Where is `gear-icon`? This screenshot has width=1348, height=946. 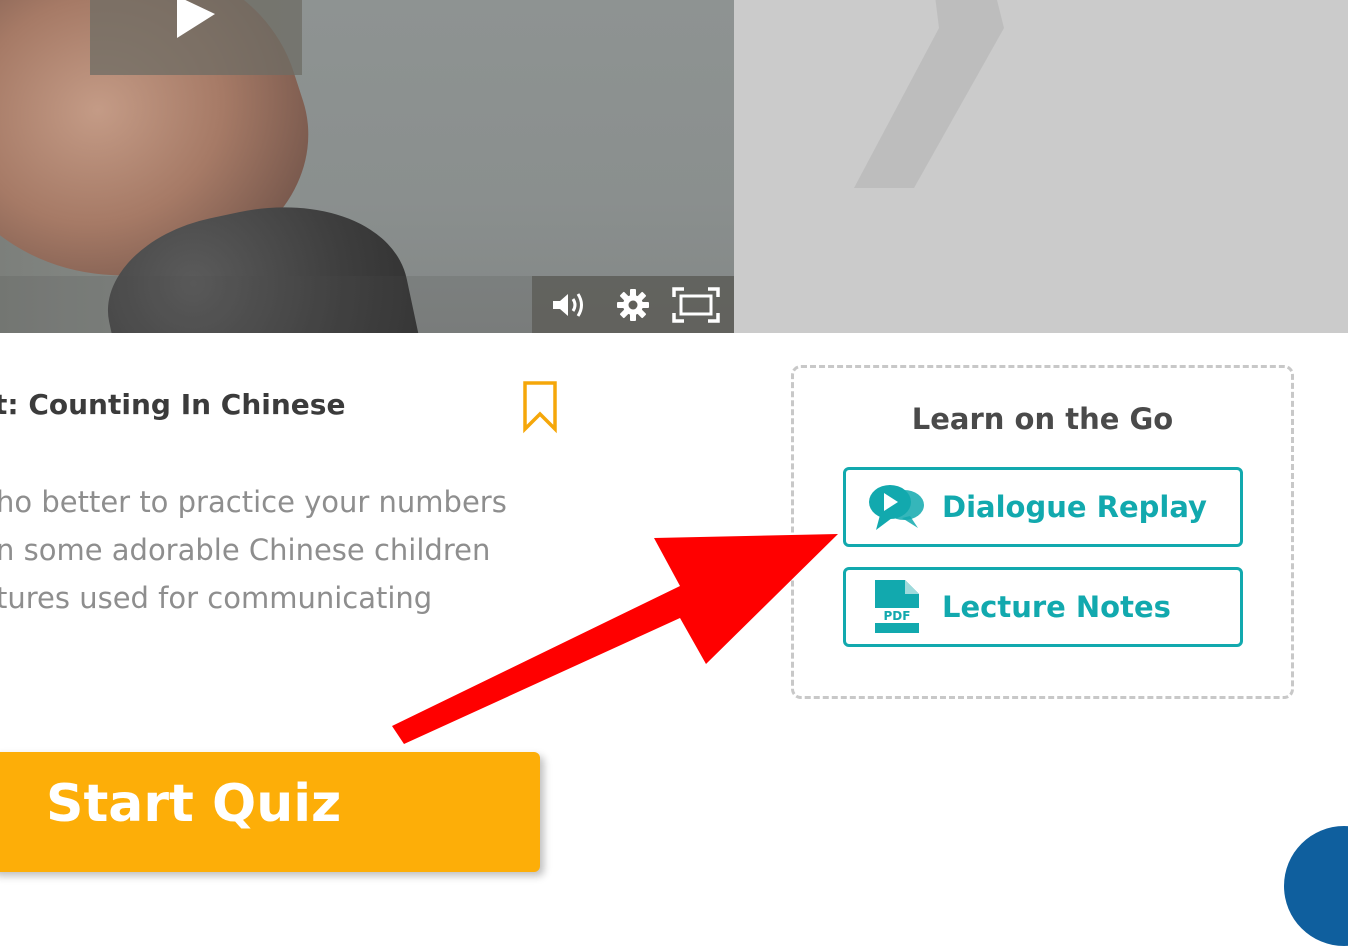 gear-icon is located at coordinates (632, 304).